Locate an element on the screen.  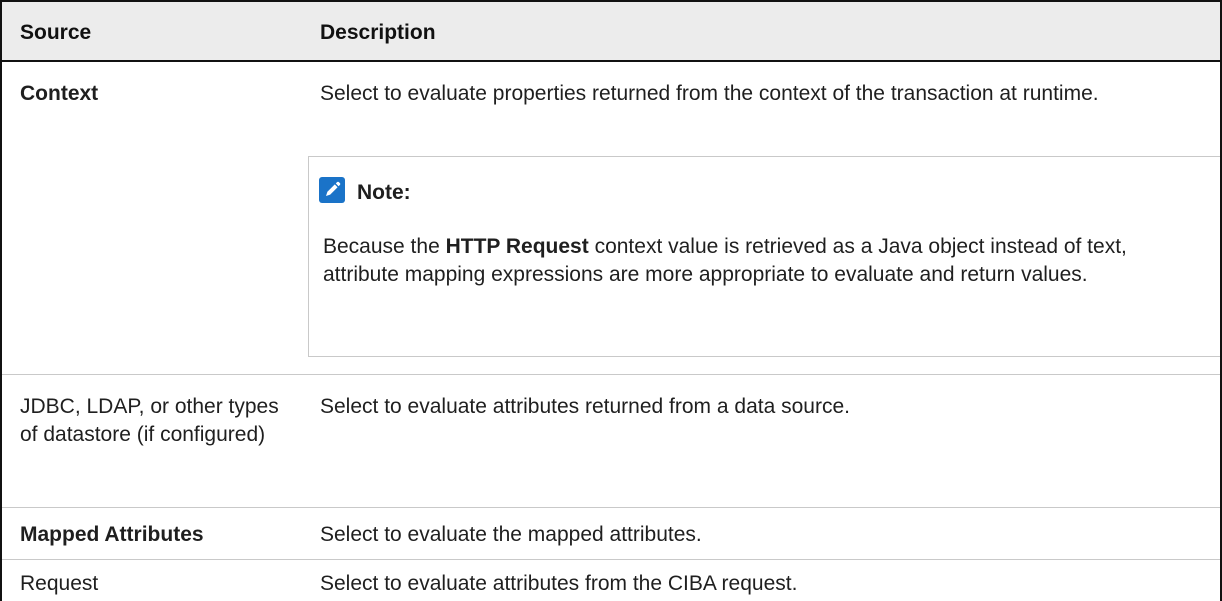
note-title: Note: is located at coordinates (384, 192).